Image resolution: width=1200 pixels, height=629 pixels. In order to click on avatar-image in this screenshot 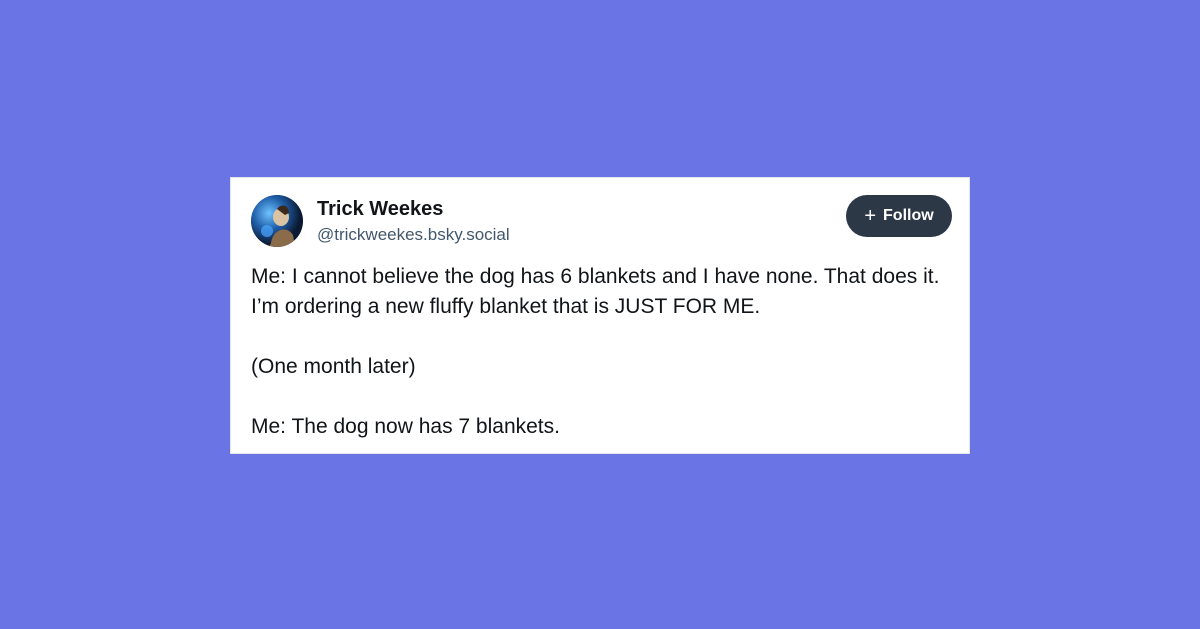, I will do `click(277, 221)`.